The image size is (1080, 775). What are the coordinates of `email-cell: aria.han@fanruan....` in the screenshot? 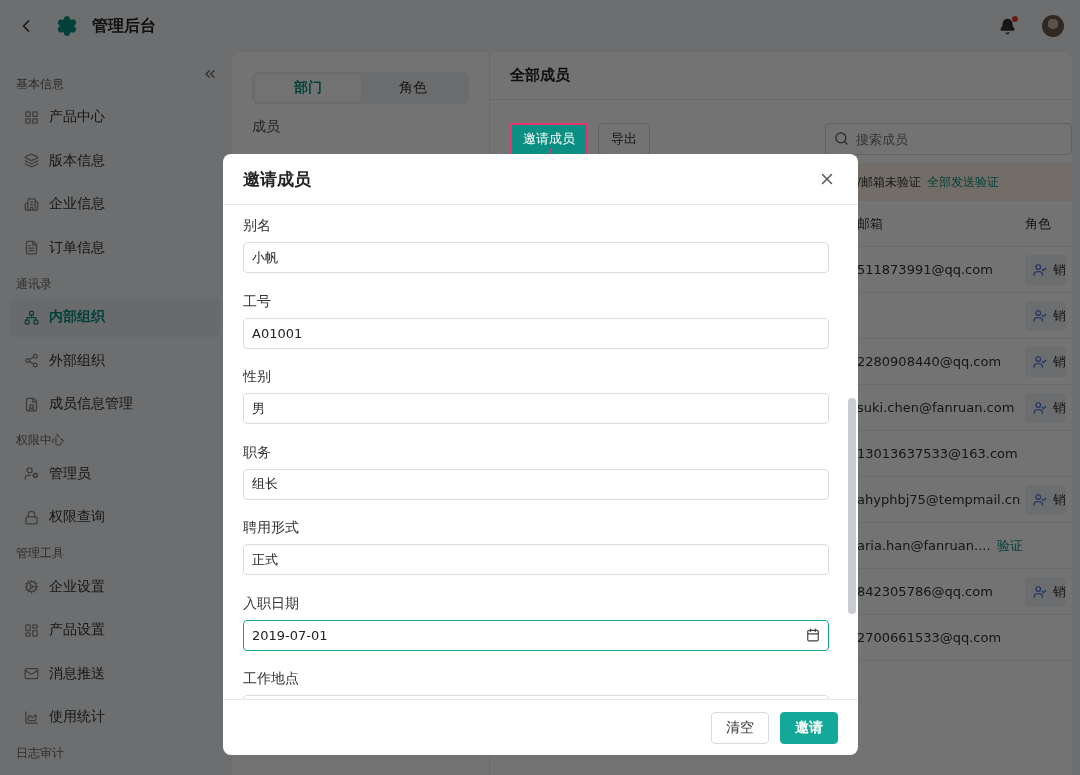 It's located at (924, 545).